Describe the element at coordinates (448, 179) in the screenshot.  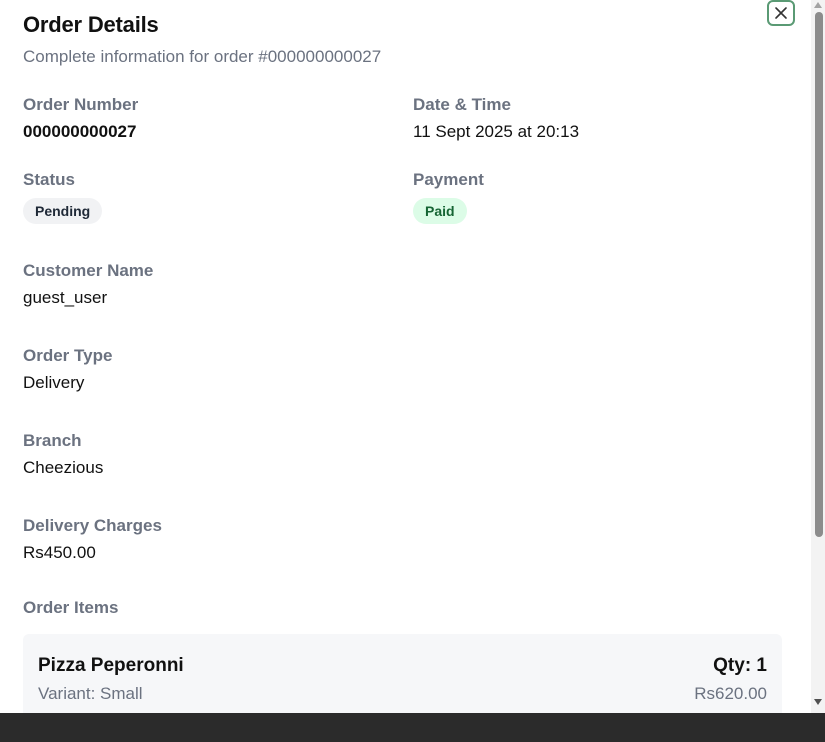
I see `payment-label: Payment` at that location.